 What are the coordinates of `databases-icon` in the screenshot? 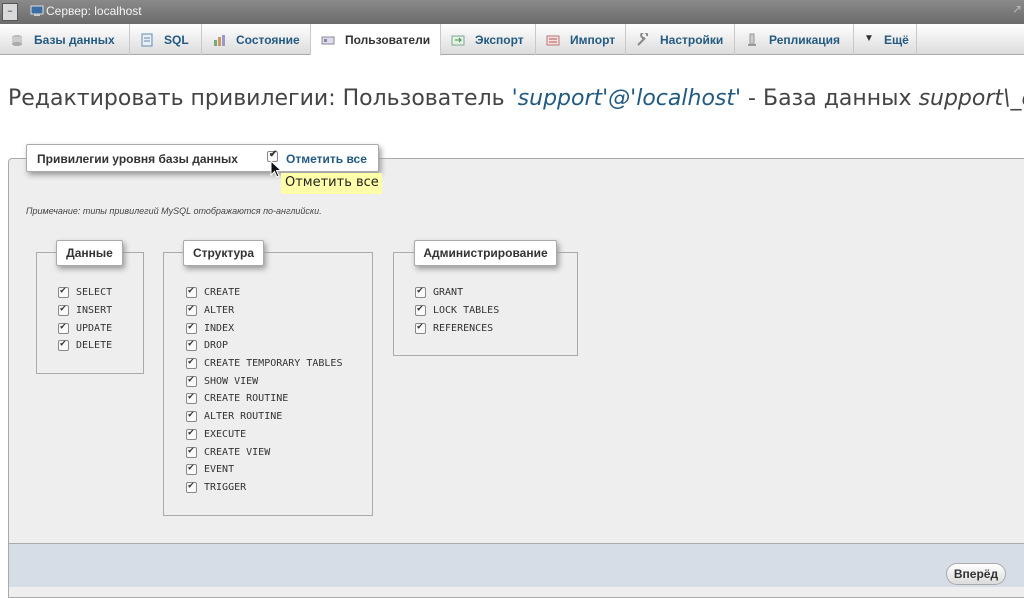 It's located at (17, 40).